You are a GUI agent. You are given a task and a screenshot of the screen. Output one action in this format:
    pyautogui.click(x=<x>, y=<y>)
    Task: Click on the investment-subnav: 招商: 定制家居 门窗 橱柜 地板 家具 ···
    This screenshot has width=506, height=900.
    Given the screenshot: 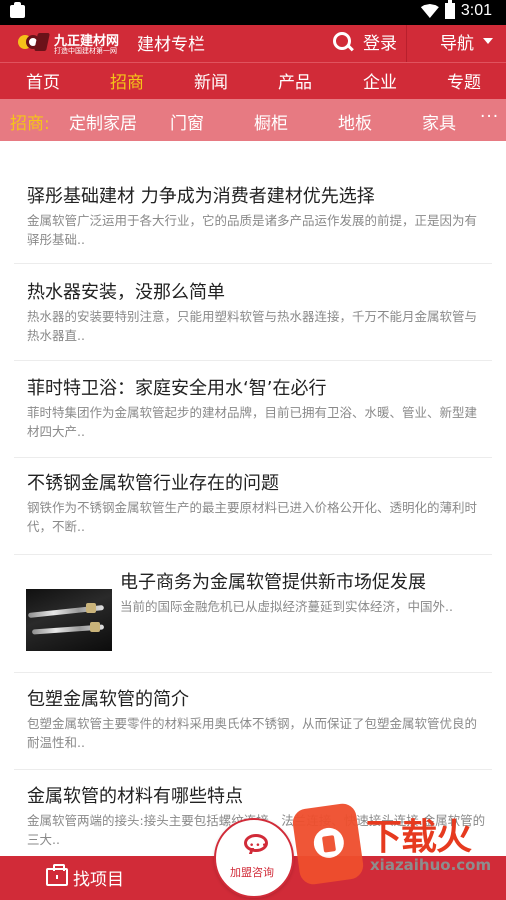 What is the action you would take?
    pyautogui.click(x=253, y=120)
    